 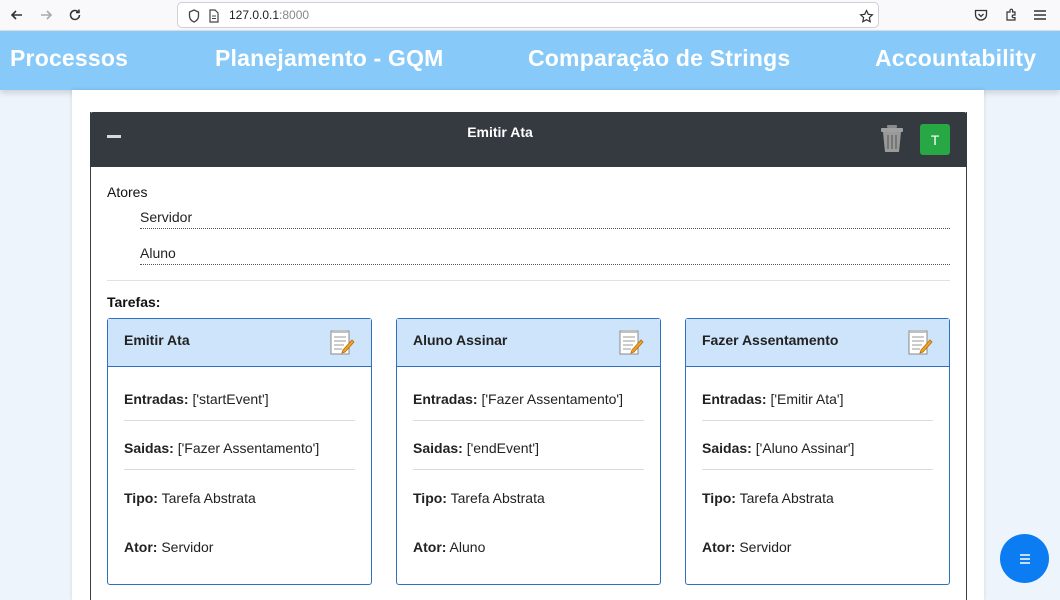 I want to click on entradas-value: ['Fazer Assentamento'], so click(x=550, y=399).